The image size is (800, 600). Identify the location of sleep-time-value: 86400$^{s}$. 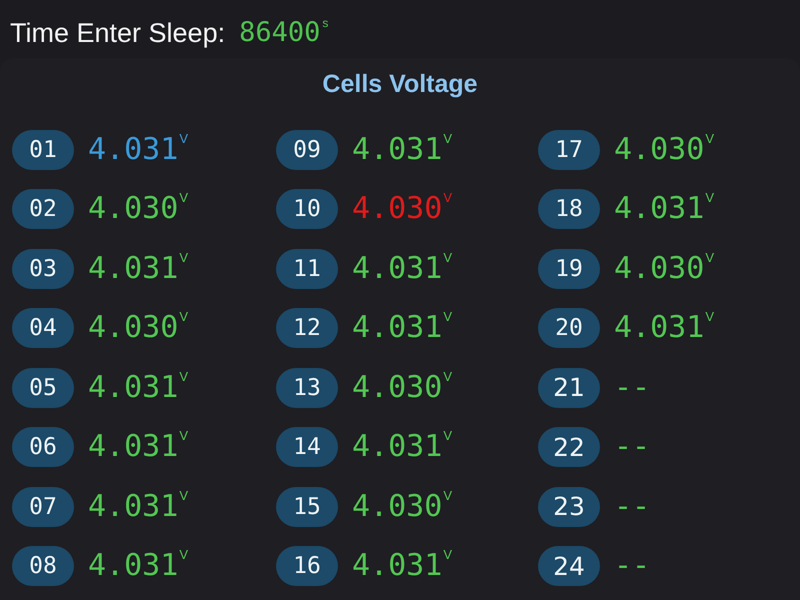
(283, 33).